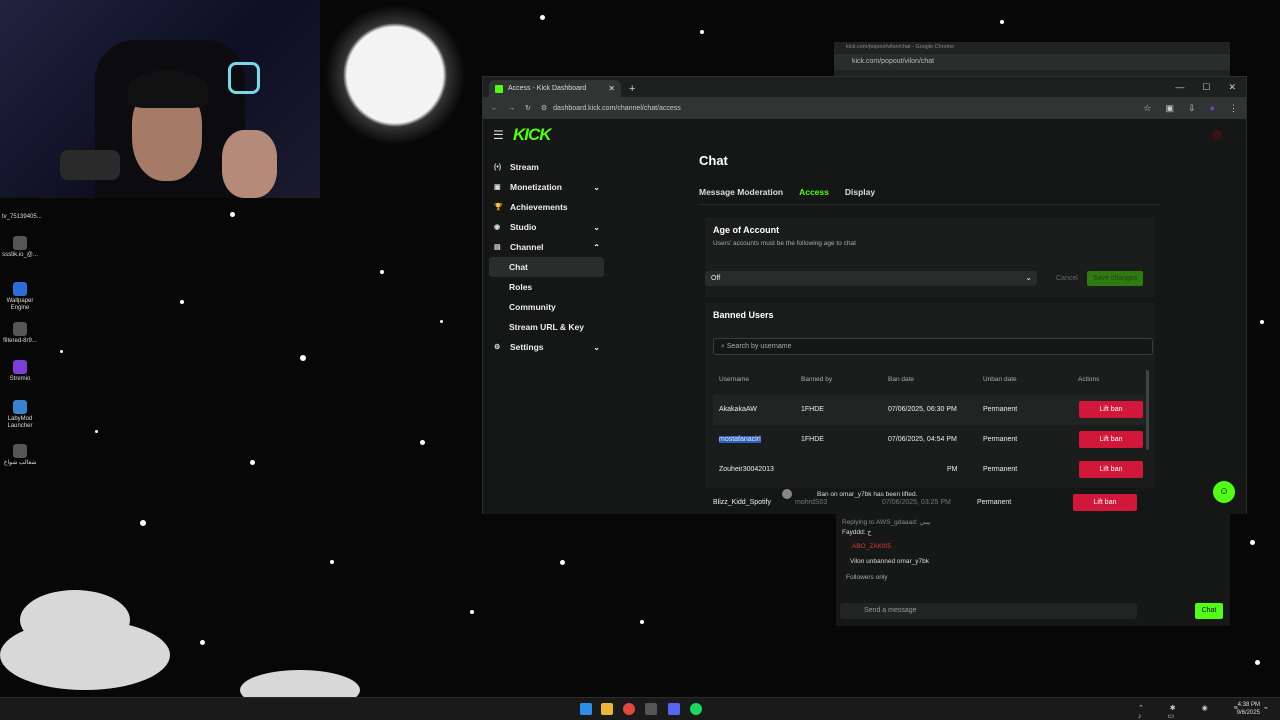  I want to click on column-banned-by: Banned by, so click(817, 379).